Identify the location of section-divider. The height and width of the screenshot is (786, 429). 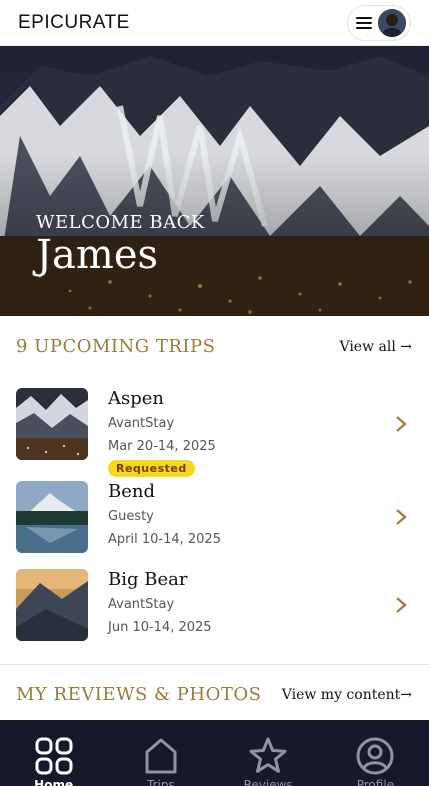
(214, 664).